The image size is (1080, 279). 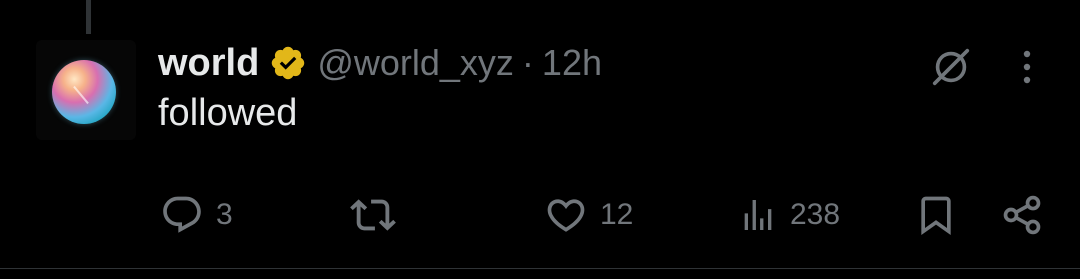 I want to click on repost-button, so click(x=379, y=215).